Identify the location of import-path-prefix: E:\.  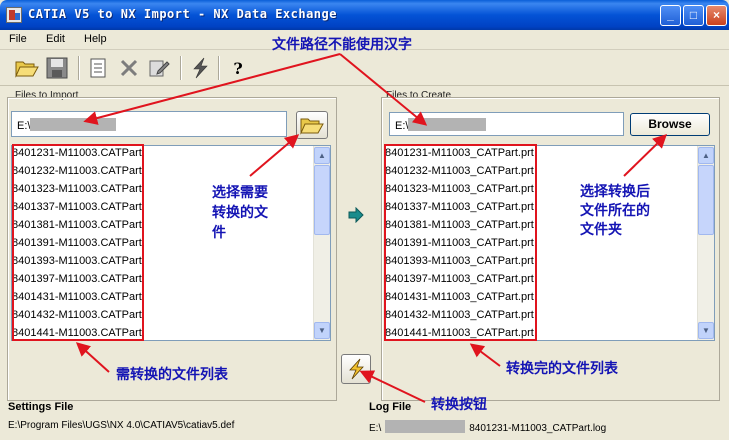
(24, 126).